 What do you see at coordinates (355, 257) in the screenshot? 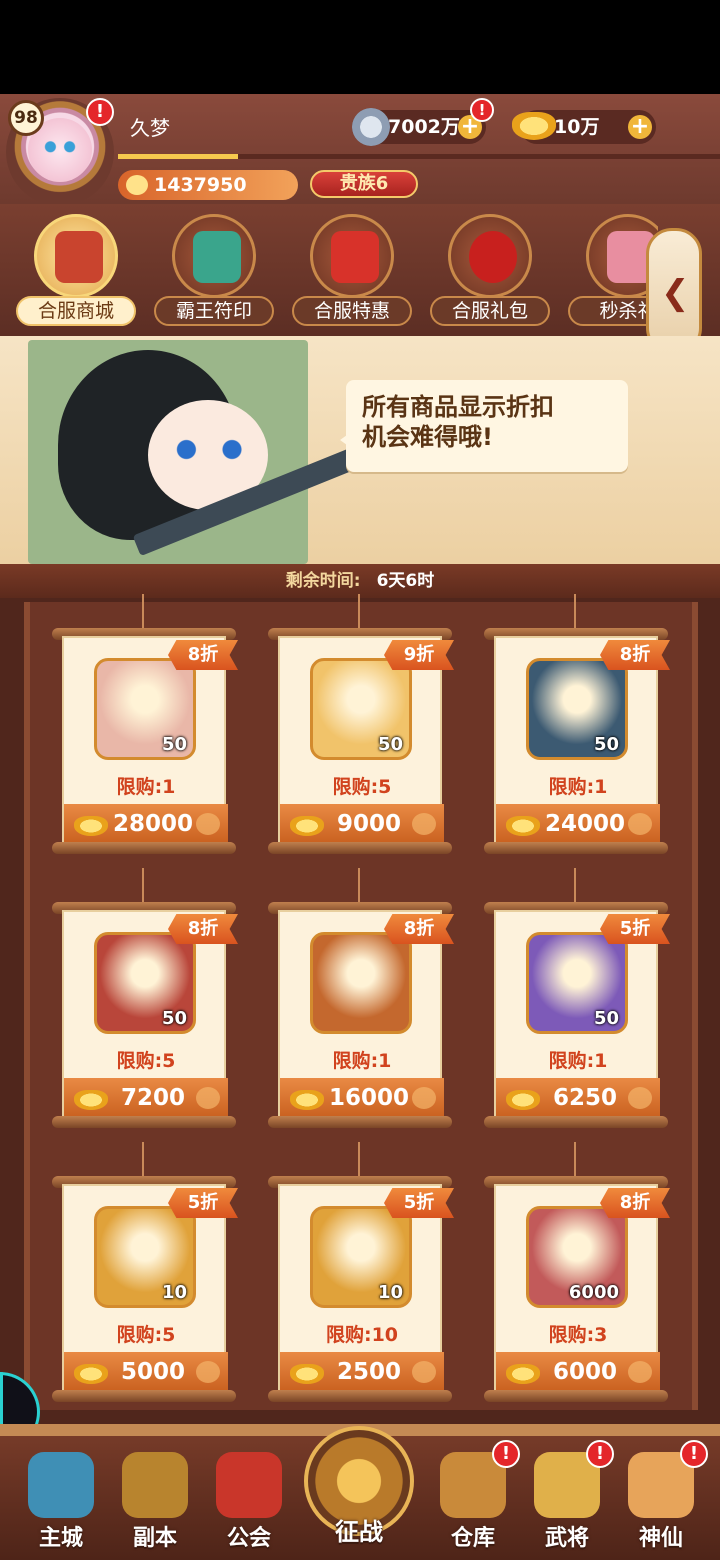
I see `treasure-chest-icon` at bounding box center [355, 257].